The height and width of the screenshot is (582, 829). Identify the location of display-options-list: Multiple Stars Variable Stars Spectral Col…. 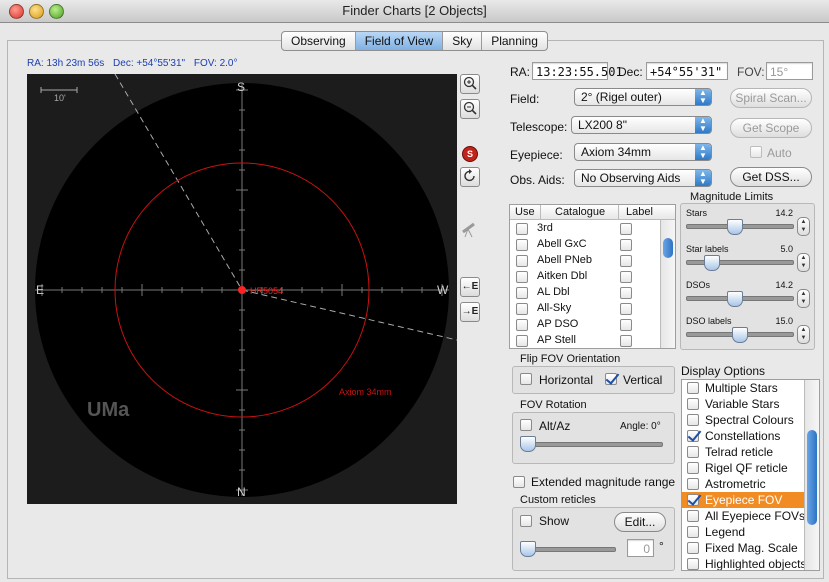
(750, 475).